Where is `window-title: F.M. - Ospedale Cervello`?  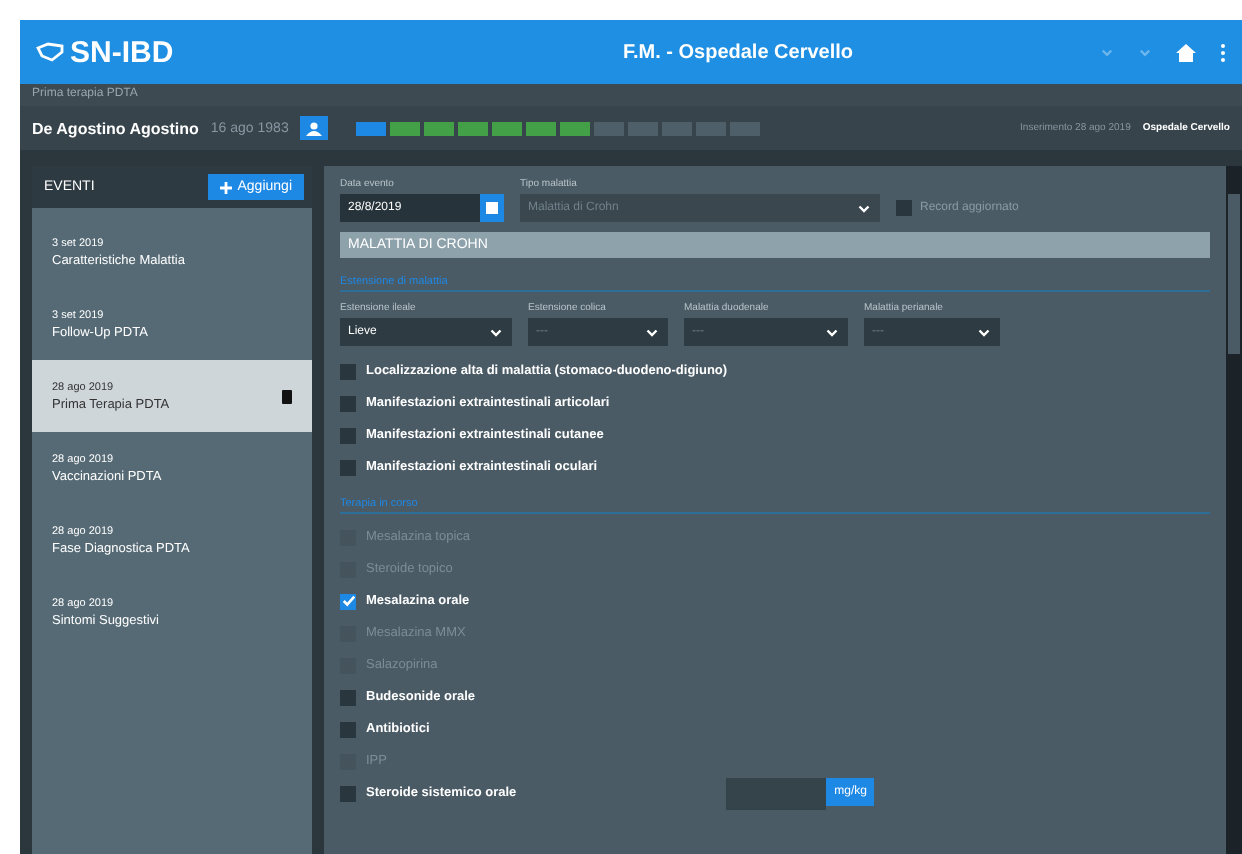 window-title: F.M. - Ospedale Cervello is located at coordinates (738, 52).